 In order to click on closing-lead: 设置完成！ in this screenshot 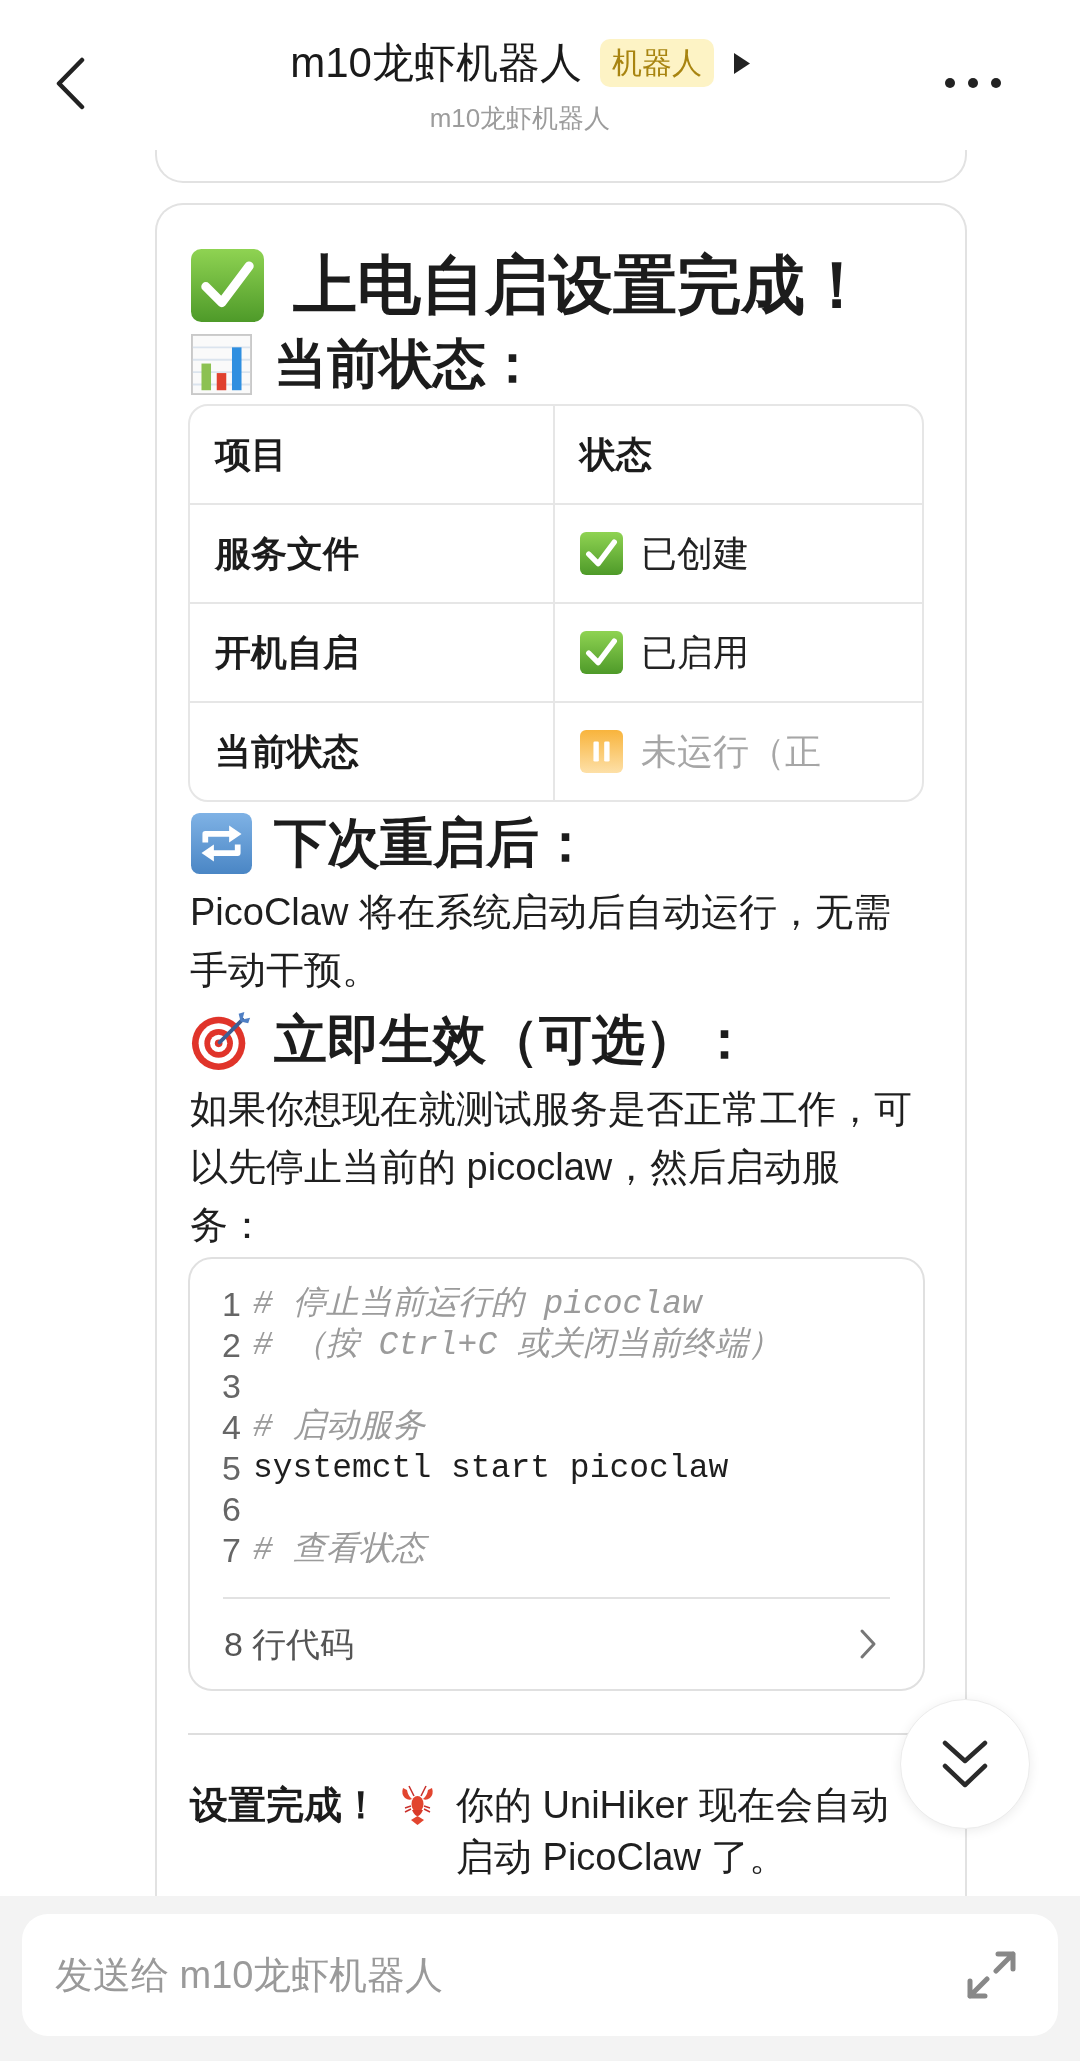, I will do `click(285, 1805)`.